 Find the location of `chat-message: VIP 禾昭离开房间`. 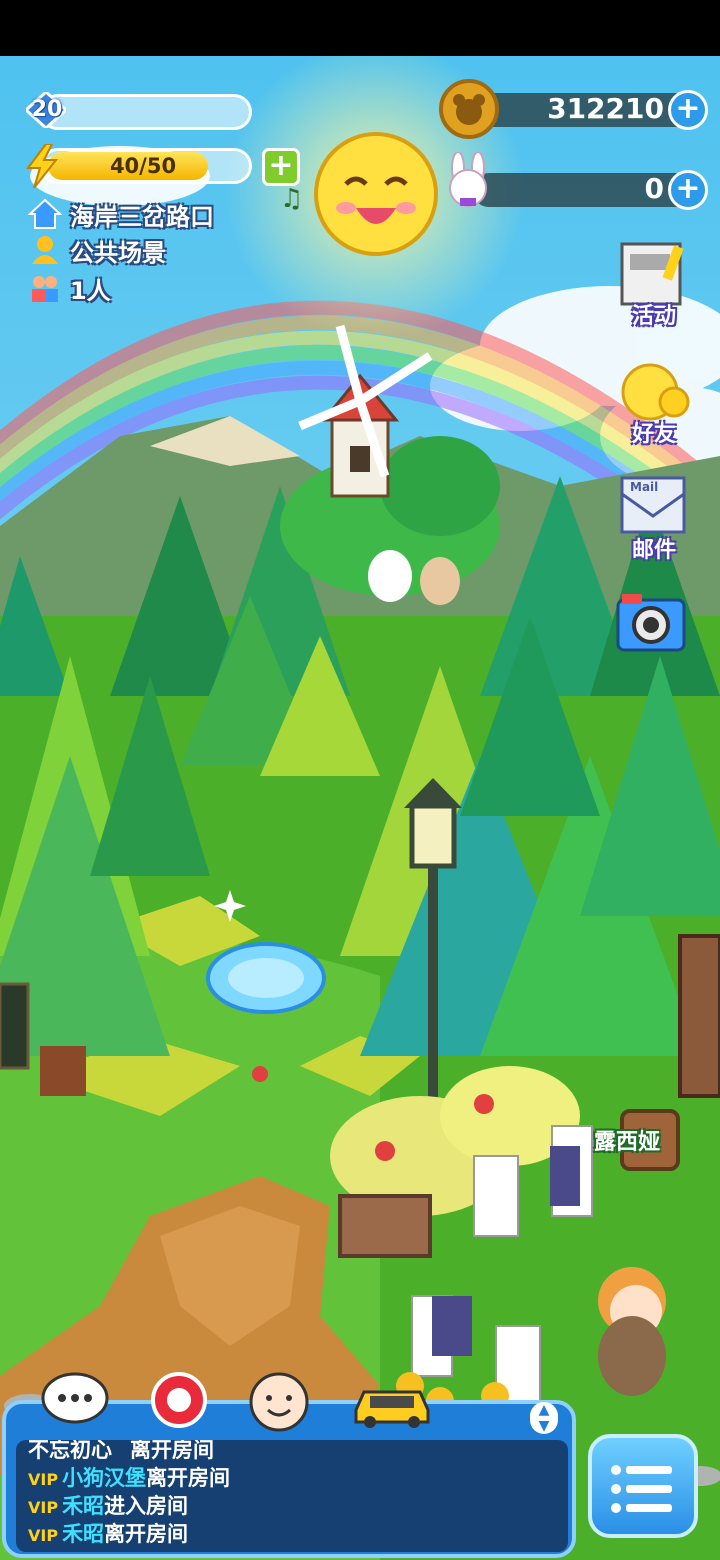

chat-message: VIP 禾昭离开房间 is located at coordinates (108, 1534).